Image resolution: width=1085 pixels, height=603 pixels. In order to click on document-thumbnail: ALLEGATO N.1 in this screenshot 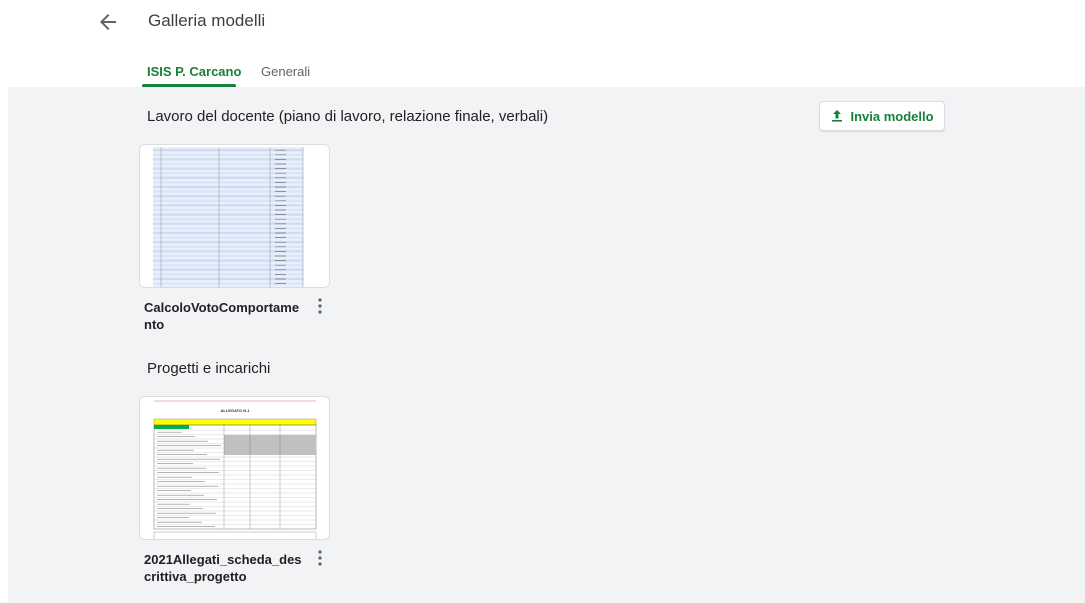, I will do `click(234, 468)`.